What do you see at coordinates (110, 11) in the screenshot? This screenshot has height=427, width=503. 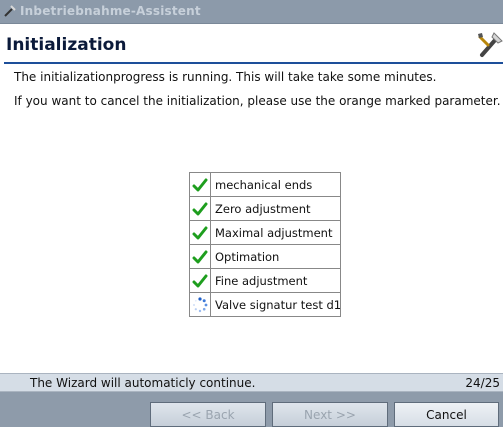 I see `window-title: Inbetriebnahme-Assistent` at bounding box center [110, 11].